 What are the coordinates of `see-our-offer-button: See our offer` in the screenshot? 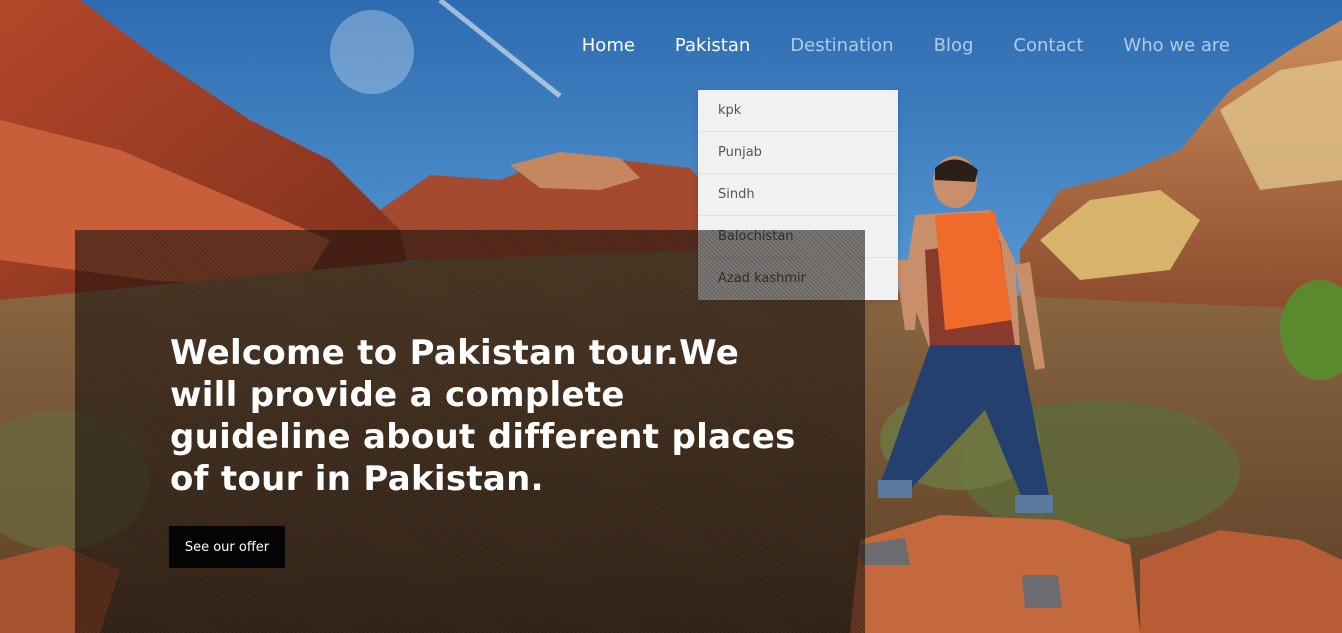 It's located at (227, 547).